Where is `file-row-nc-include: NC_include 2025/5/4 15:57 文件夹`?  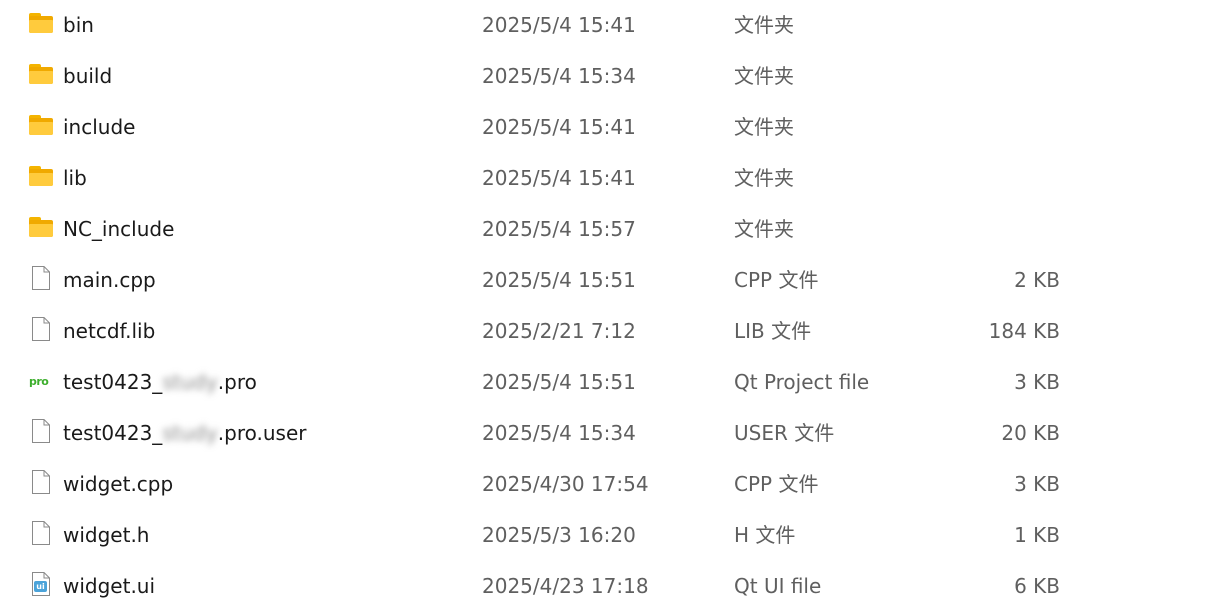
file-row-nc-include: NC_include 2025/5/4 15:57 文件夹 is located at coordinates (550, 229).